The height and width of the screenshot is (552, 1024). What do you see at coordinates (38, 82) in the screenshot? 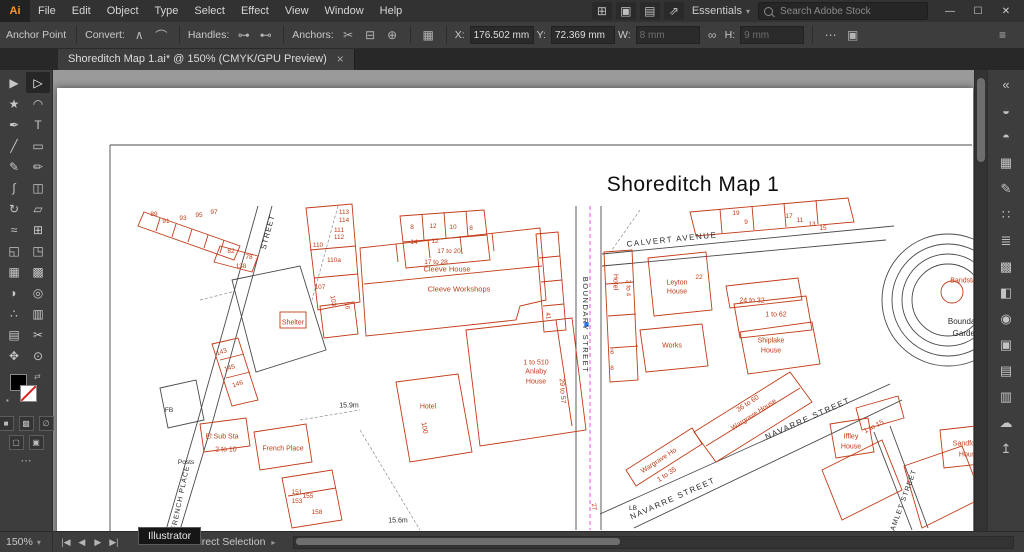
I see `direct-selection-tool: ▷` at bounding box center [38, 82].